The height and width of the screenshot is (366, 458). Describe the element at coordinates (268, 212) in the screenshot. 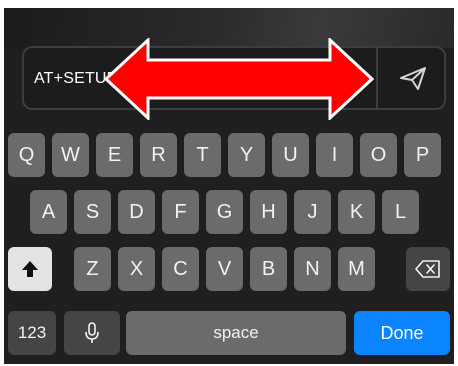

I see `key-h: H` at that location.